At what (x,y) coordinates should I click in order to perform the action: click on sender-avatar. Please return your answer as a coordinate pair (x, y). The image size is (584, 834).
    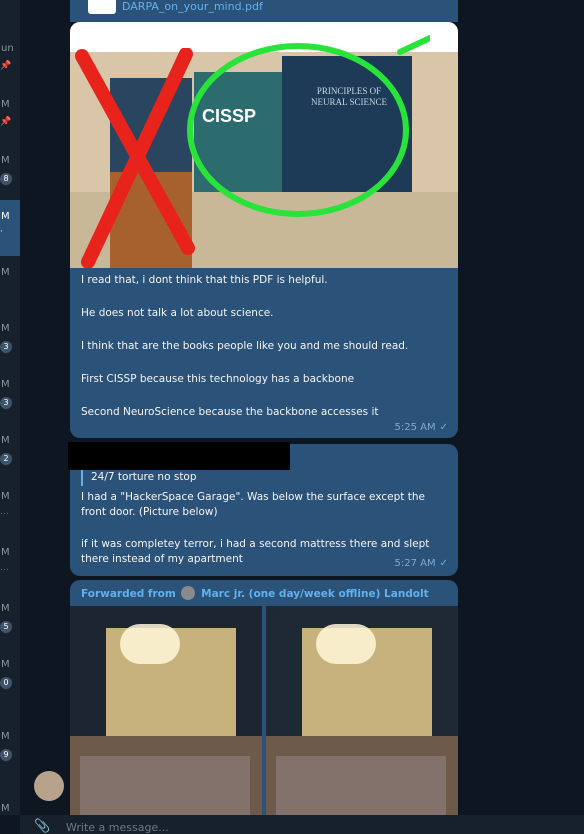
    Looking at the image, I should click on (49, 786).